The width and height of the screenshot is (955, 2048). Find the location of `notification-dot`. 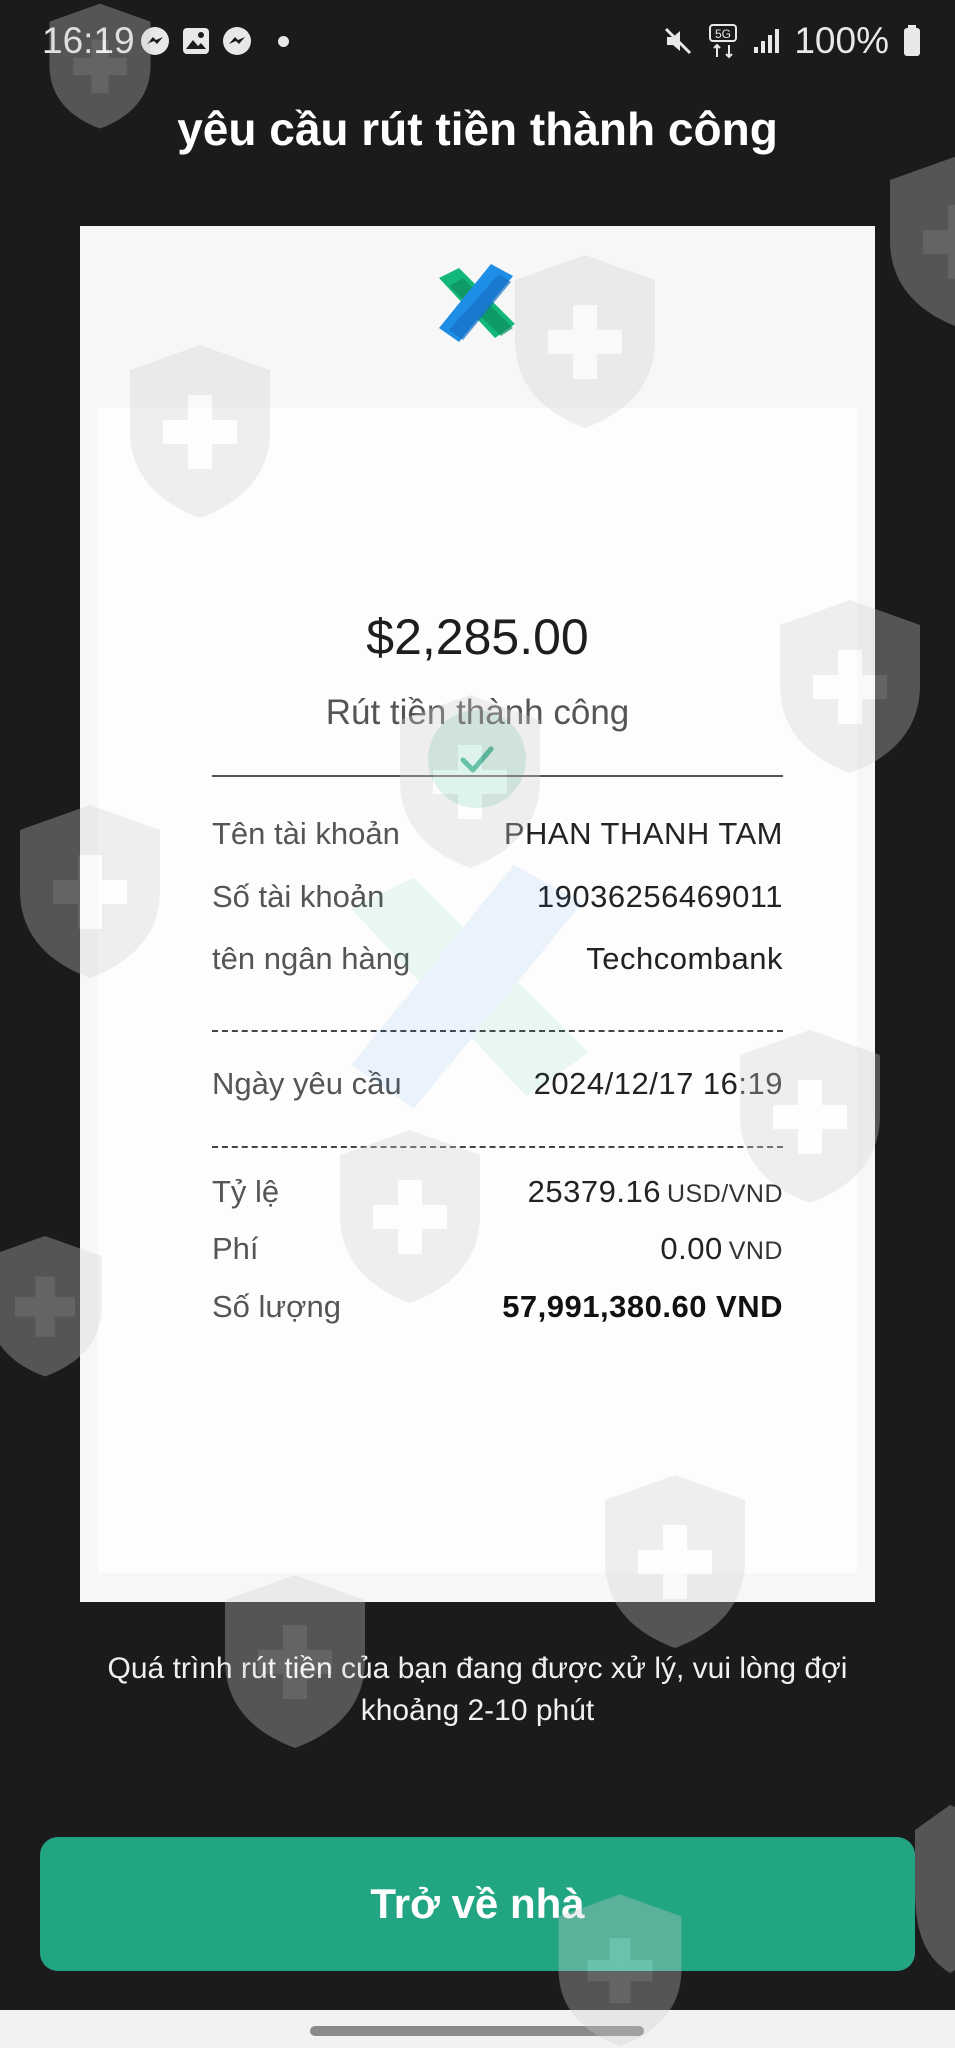

notification-dot is located at coordinates (283, 41).